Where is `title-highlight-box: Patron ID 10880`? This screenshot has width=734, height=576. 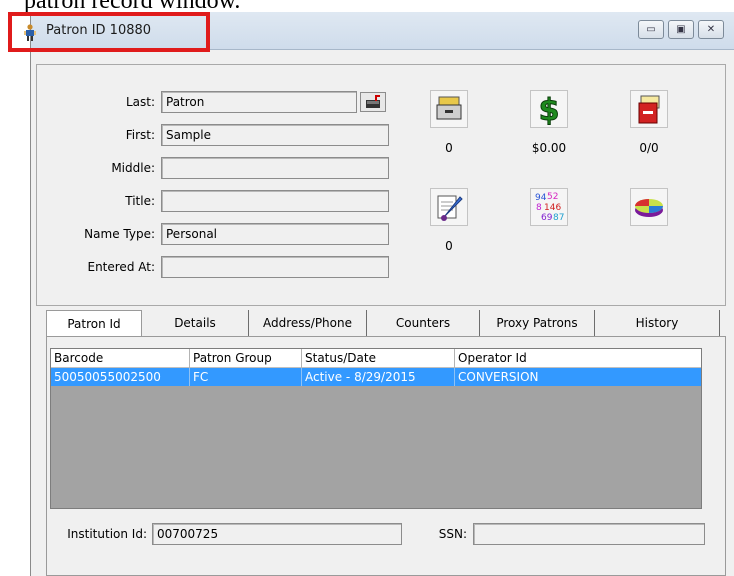 title-highlight-box: Patron ID 10880 is located at coordinates (109, 32).